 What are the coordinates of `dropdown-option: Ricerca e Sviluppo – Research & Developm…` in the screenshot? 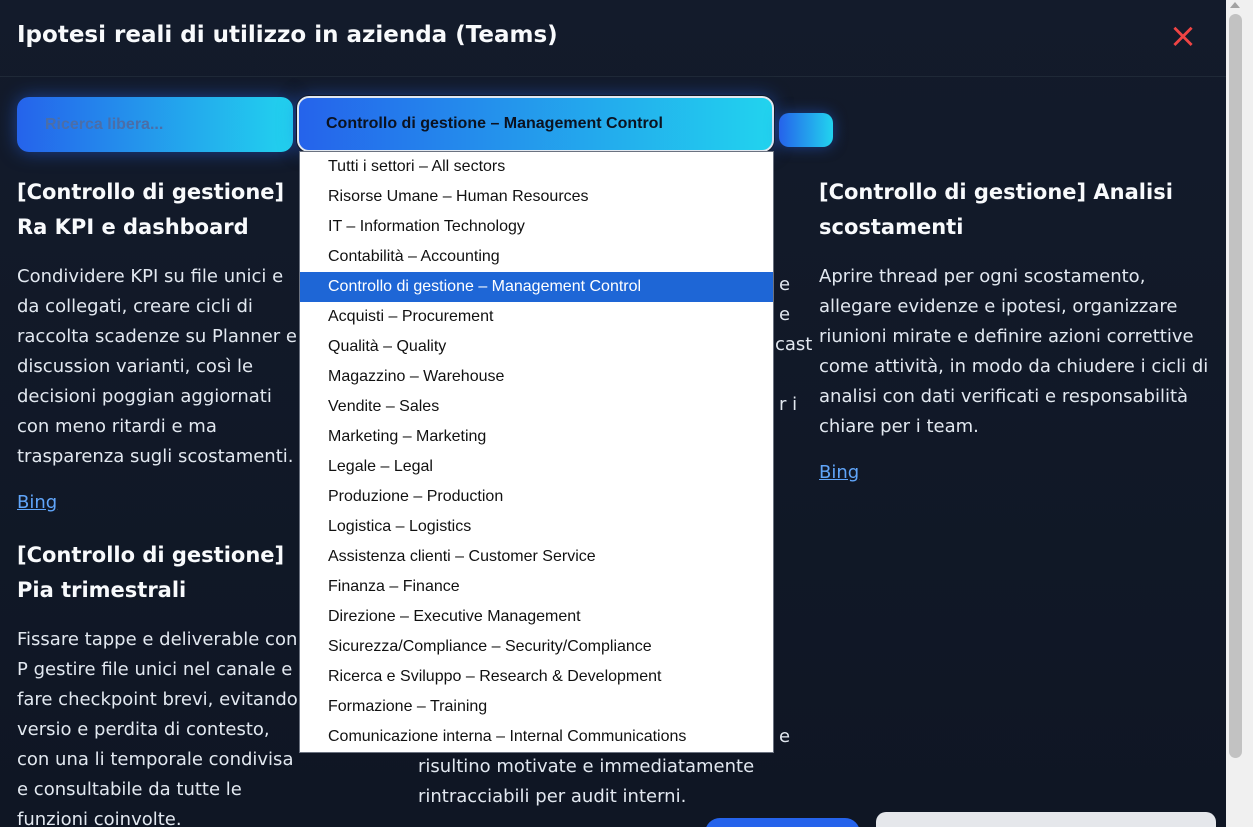 It's located at (536, 677).